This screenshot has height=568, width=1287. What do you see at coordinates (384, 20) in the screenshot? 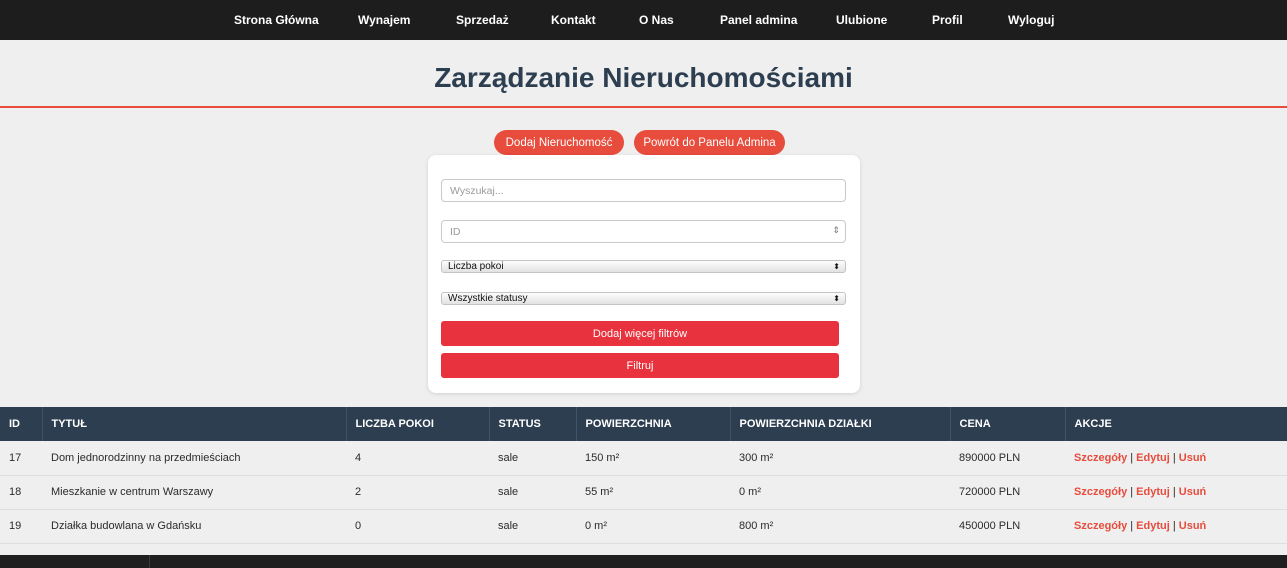
I see `nav-link-rent: Wynajem` at bounding box center [384, 20].